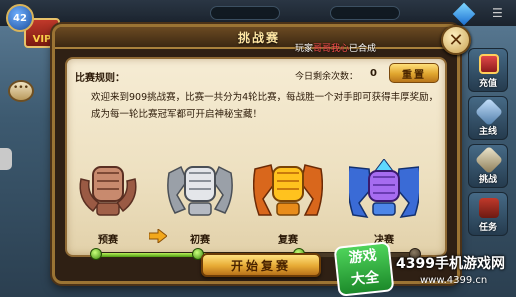  I want to click on player-level-badge: 42, so click(20, 18).